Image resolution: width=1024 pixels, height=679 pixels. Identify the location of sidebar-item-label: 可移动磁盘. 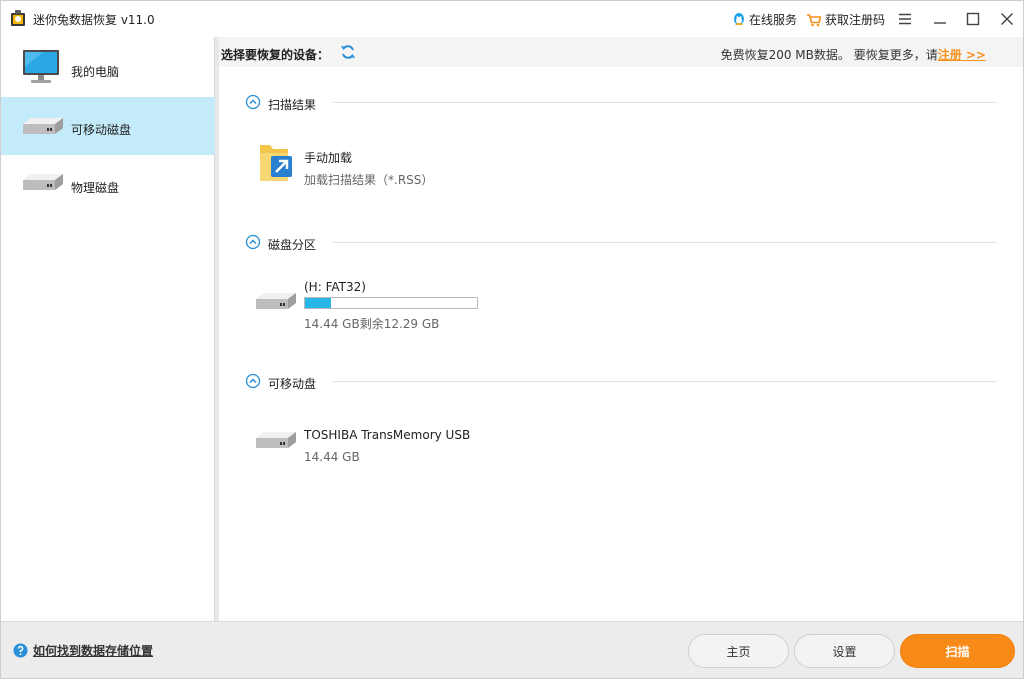
(101, 130).